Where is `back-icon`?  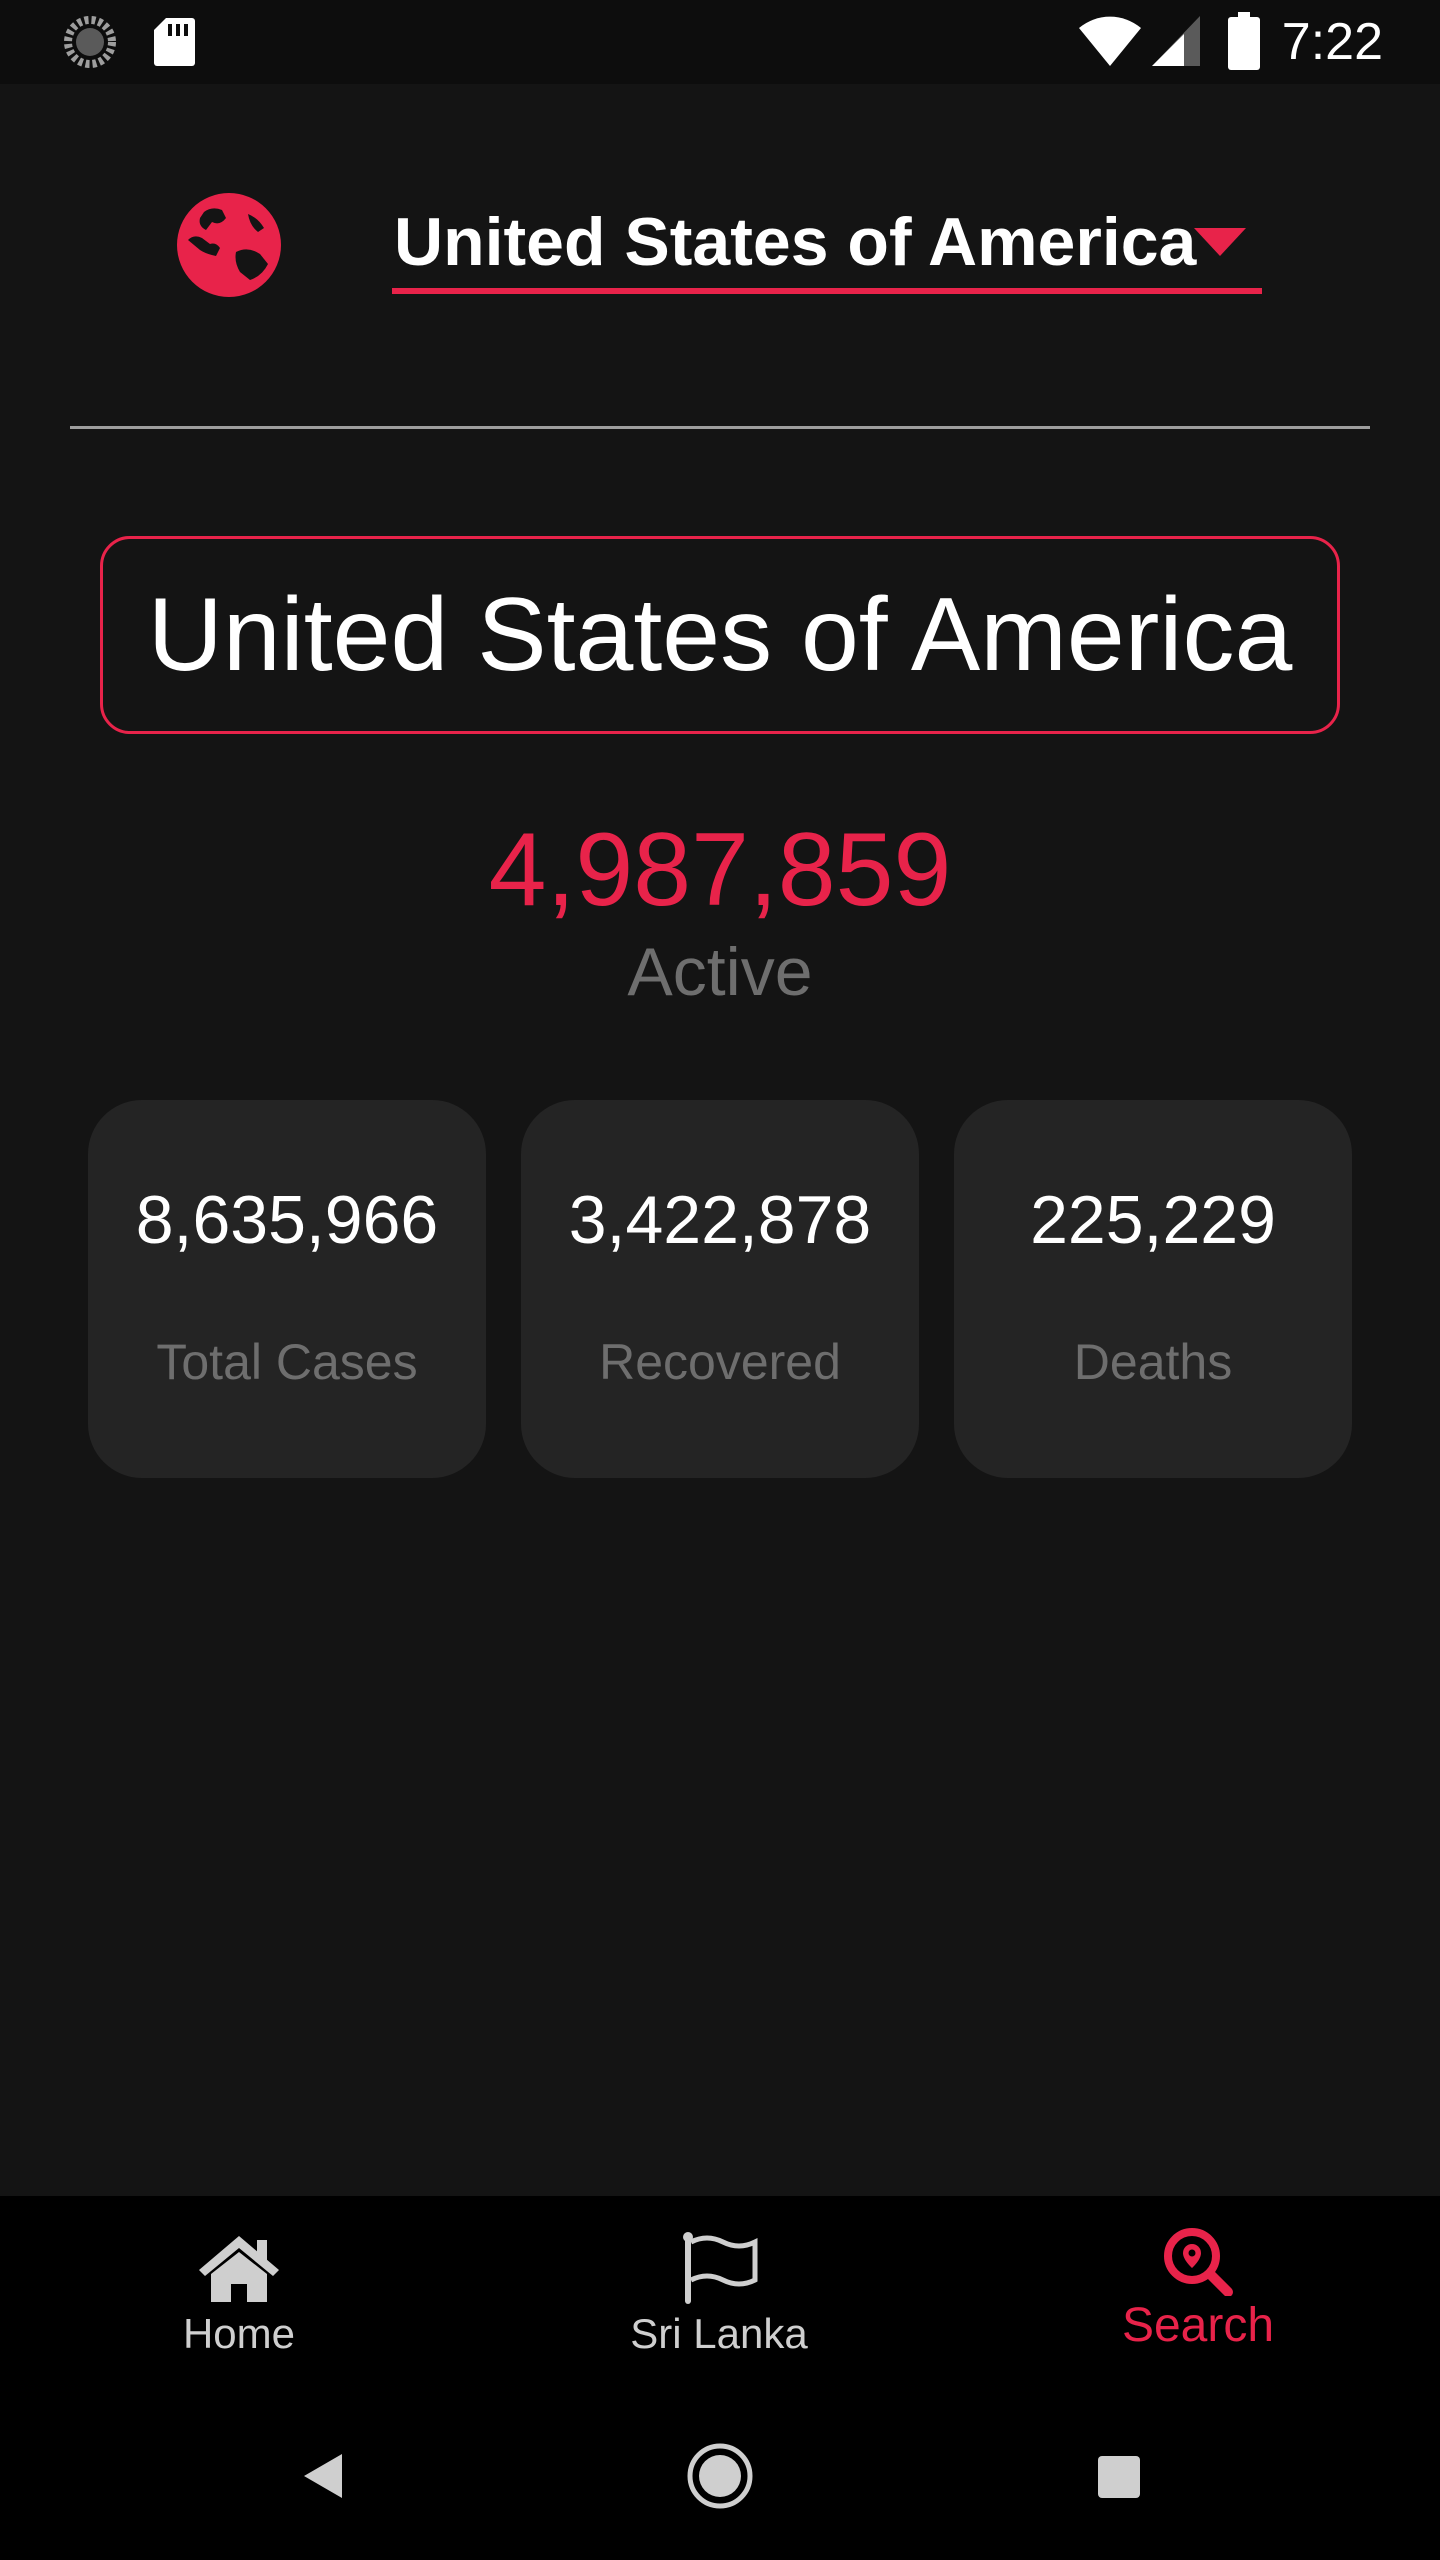
back-icon is located at coordinates (322, 2476).